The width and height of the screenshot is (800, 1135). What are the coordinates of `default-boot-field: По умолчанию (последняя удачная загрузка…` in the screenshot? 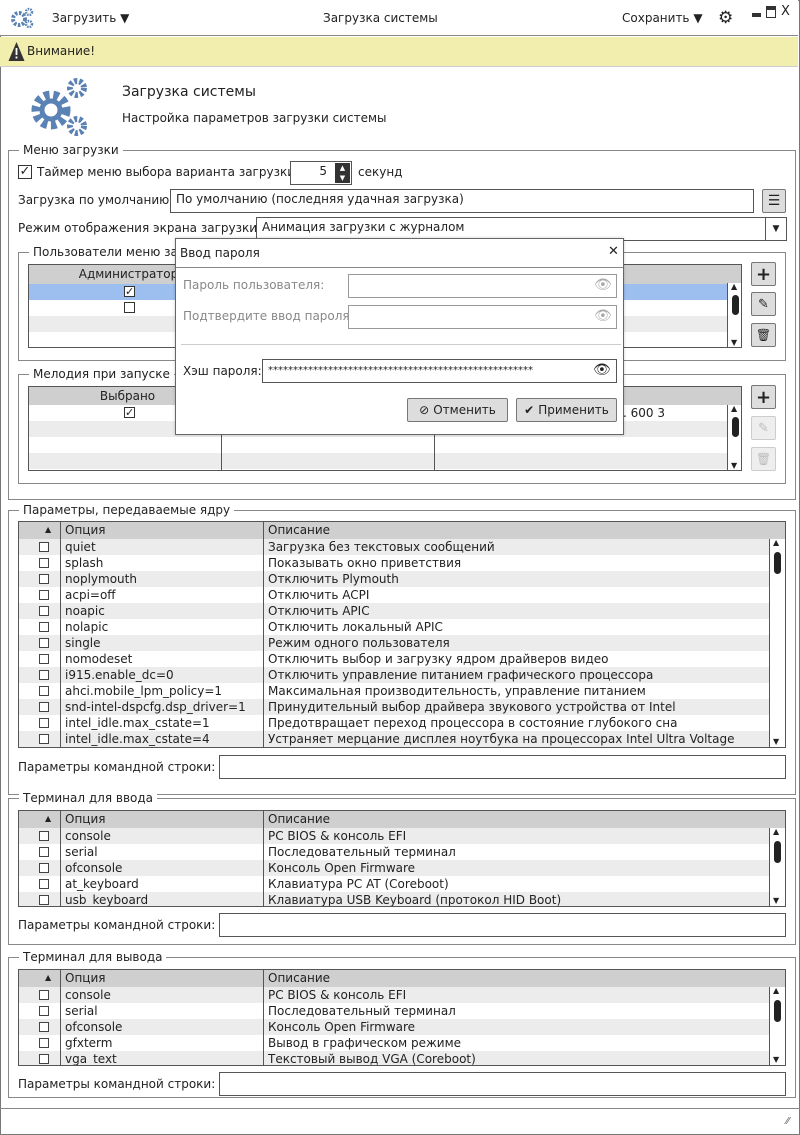 It's located at (462, 201).